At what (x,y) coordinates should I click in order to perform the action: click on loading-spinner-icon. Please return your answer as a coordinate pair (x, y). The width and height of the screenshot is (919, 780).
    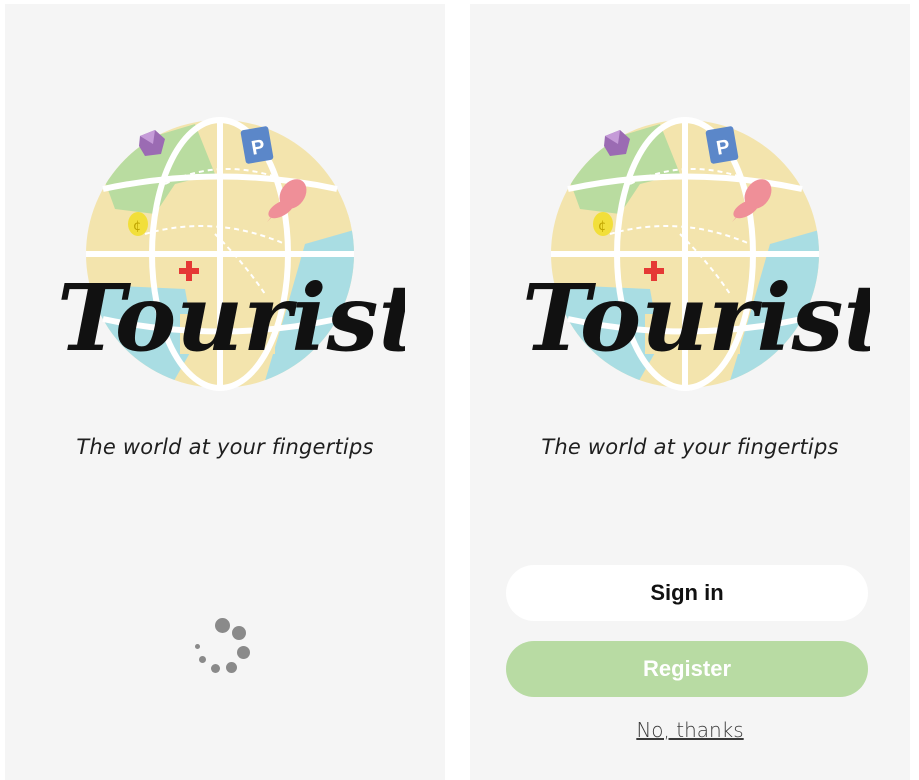
    Looking at the image, I should click on (225, 648).